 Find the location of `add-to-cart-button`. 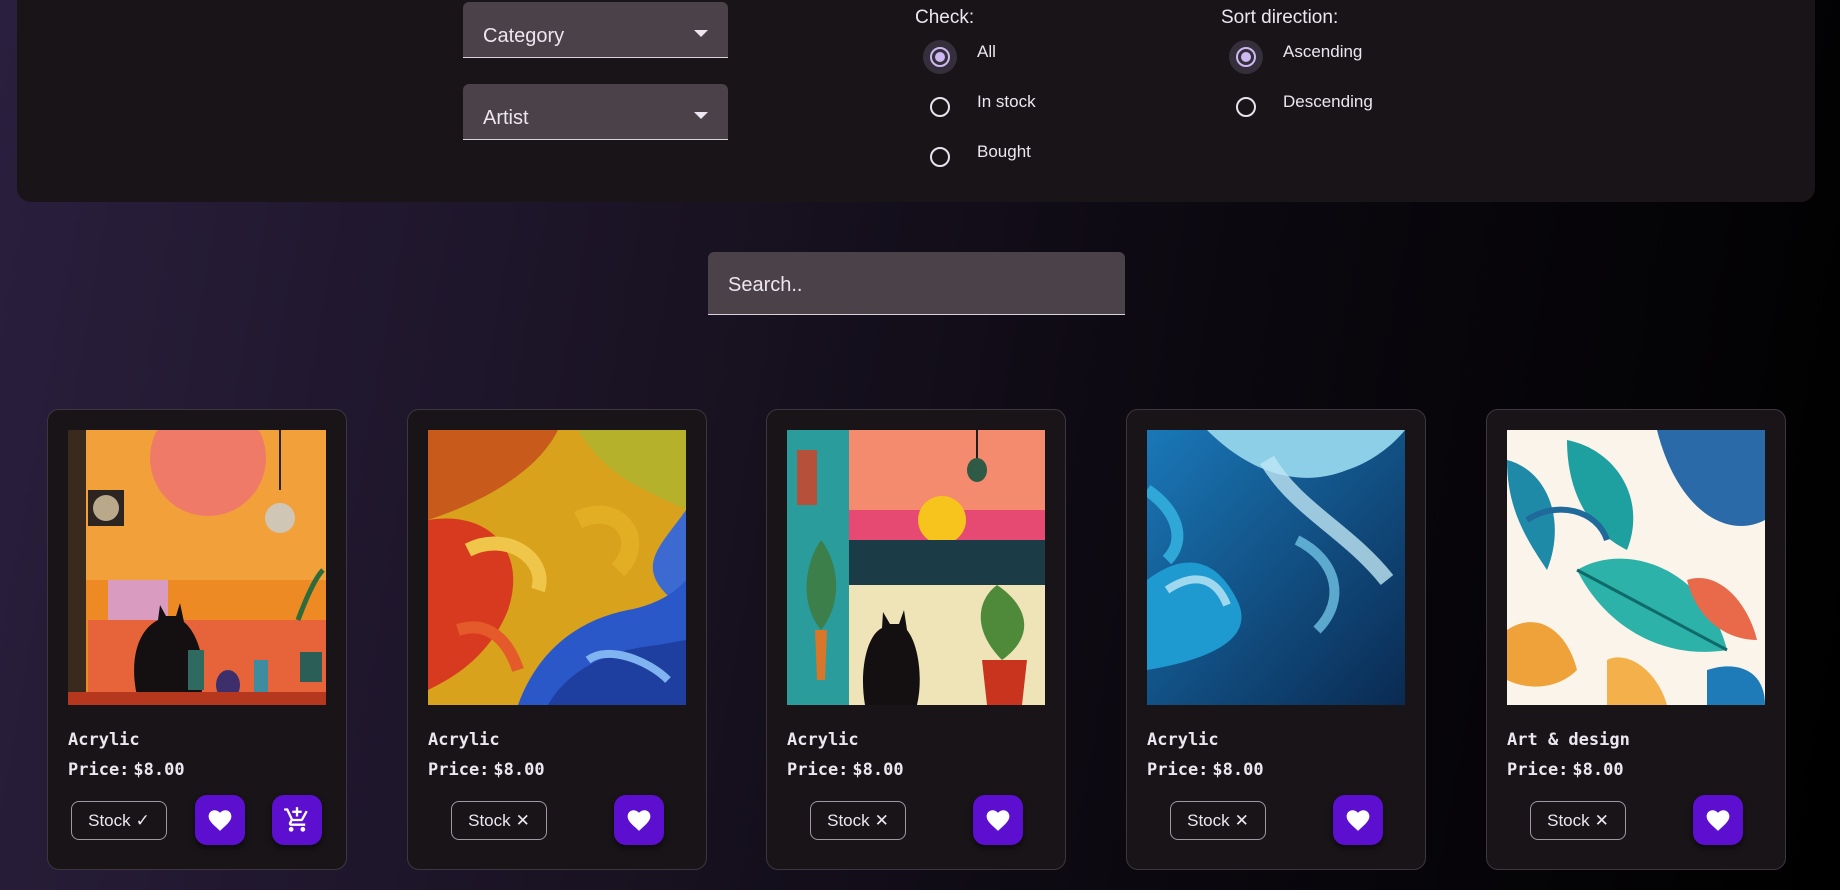

add-to-cart-button is located at coordinates (297, 820).